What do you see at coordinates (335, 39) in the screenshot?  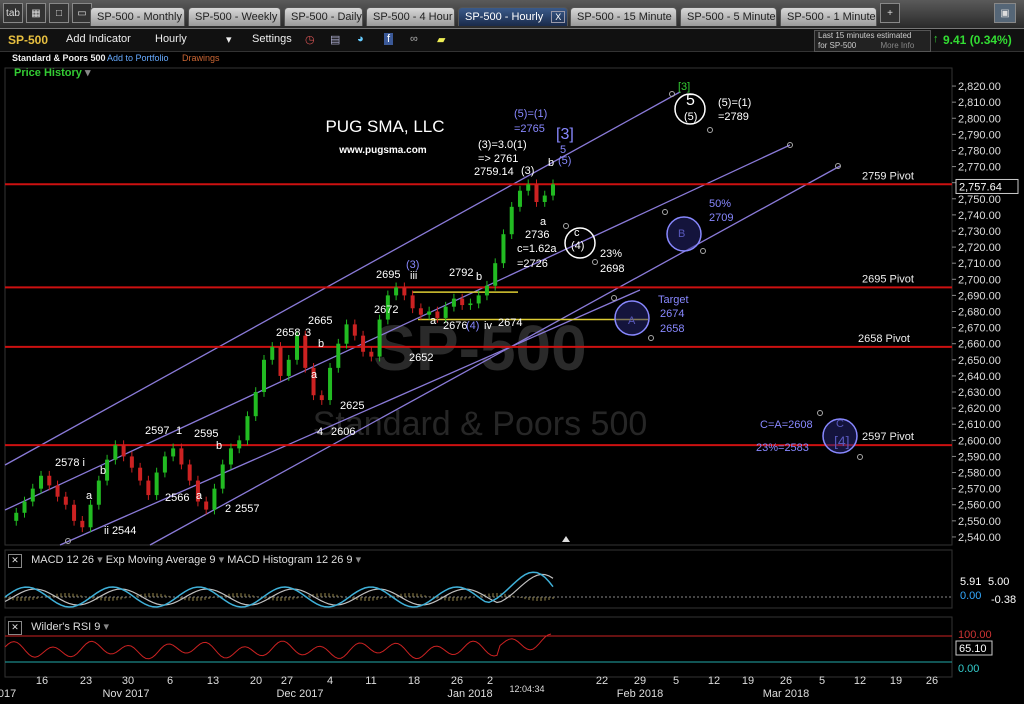 I see `print-icon: ▤` at bounding box center [335, 39].